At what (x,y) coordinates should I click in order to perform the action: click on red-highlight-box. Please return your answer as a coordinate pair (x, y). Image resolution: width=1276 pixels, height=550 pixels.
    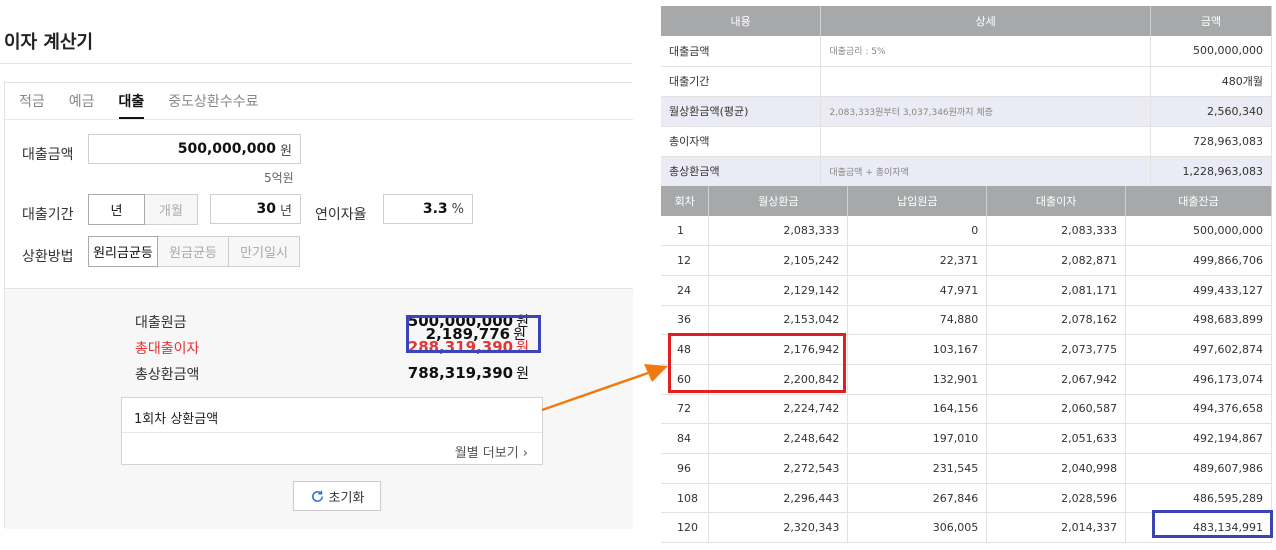
    Looking at the image, I should click on (757, 363).